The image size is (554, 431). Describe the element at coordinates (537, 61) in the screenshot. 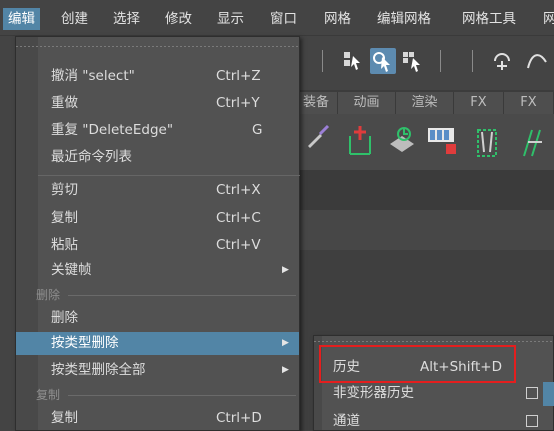

I see `snap-to-curve-icon` at that location.